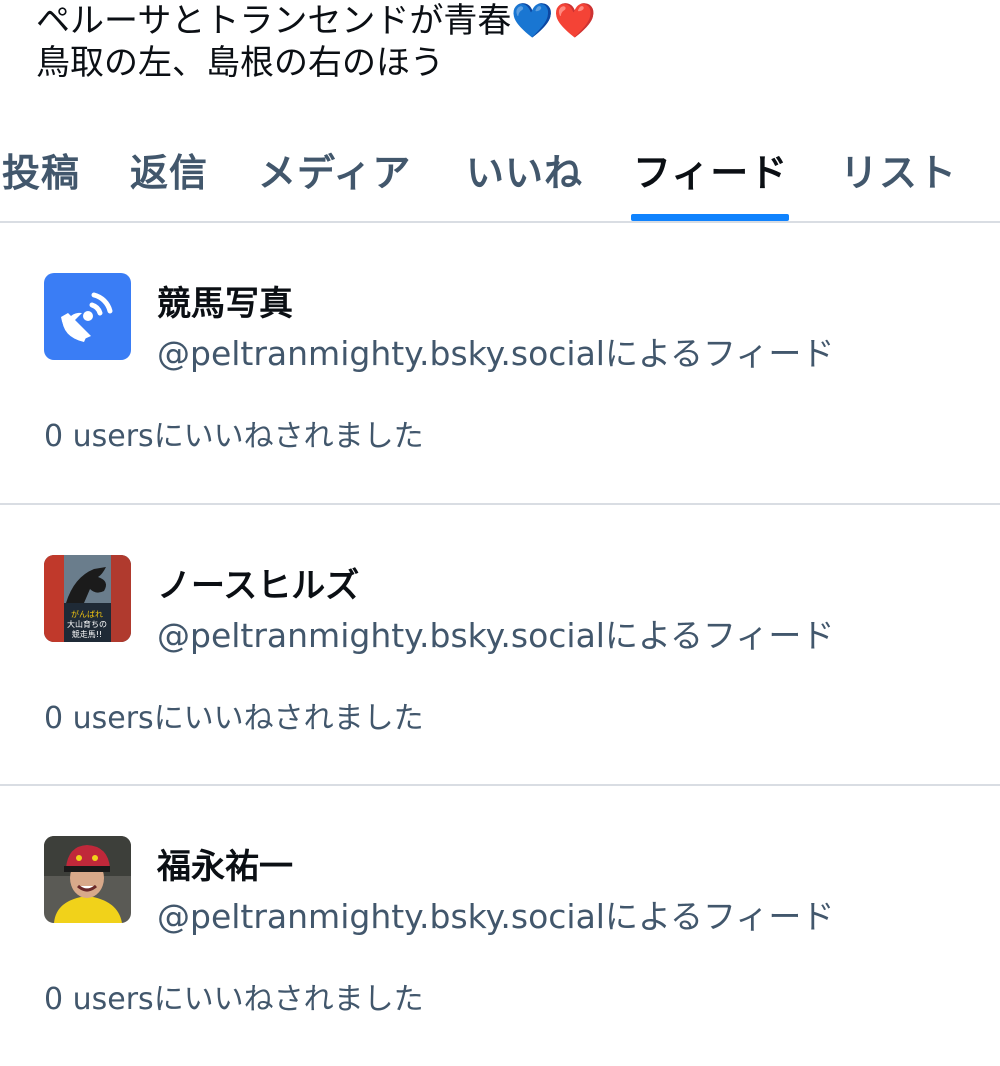 Image resolution: width=1000 pixels, height=1066 pixels. What do you see at coordinates (87, 316) in the screenshot?
I see `satellite-dish-icon` at bounding box center [87, 316].